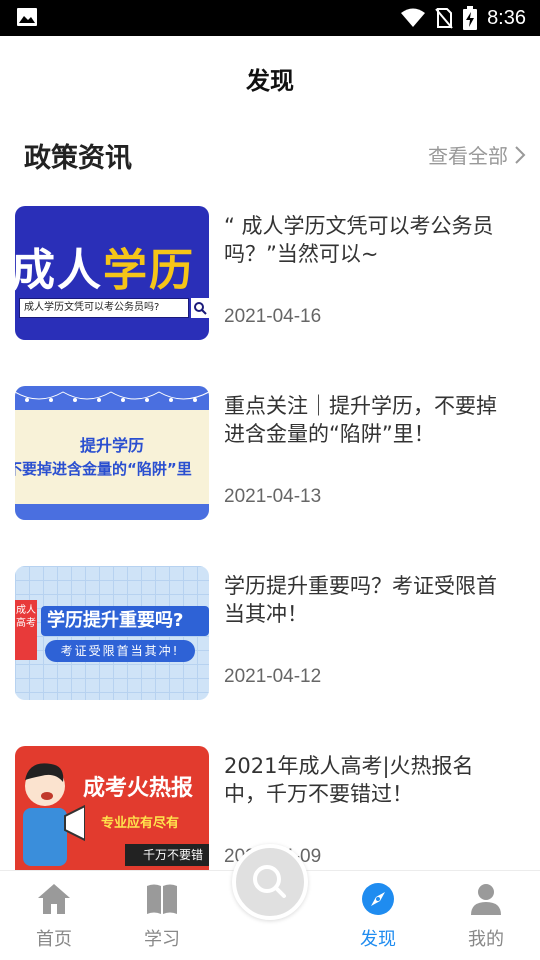  Describe the element at coordinates (26, 630) in the screenshot. I see `thumb-side-label: 成人高考` at that location.